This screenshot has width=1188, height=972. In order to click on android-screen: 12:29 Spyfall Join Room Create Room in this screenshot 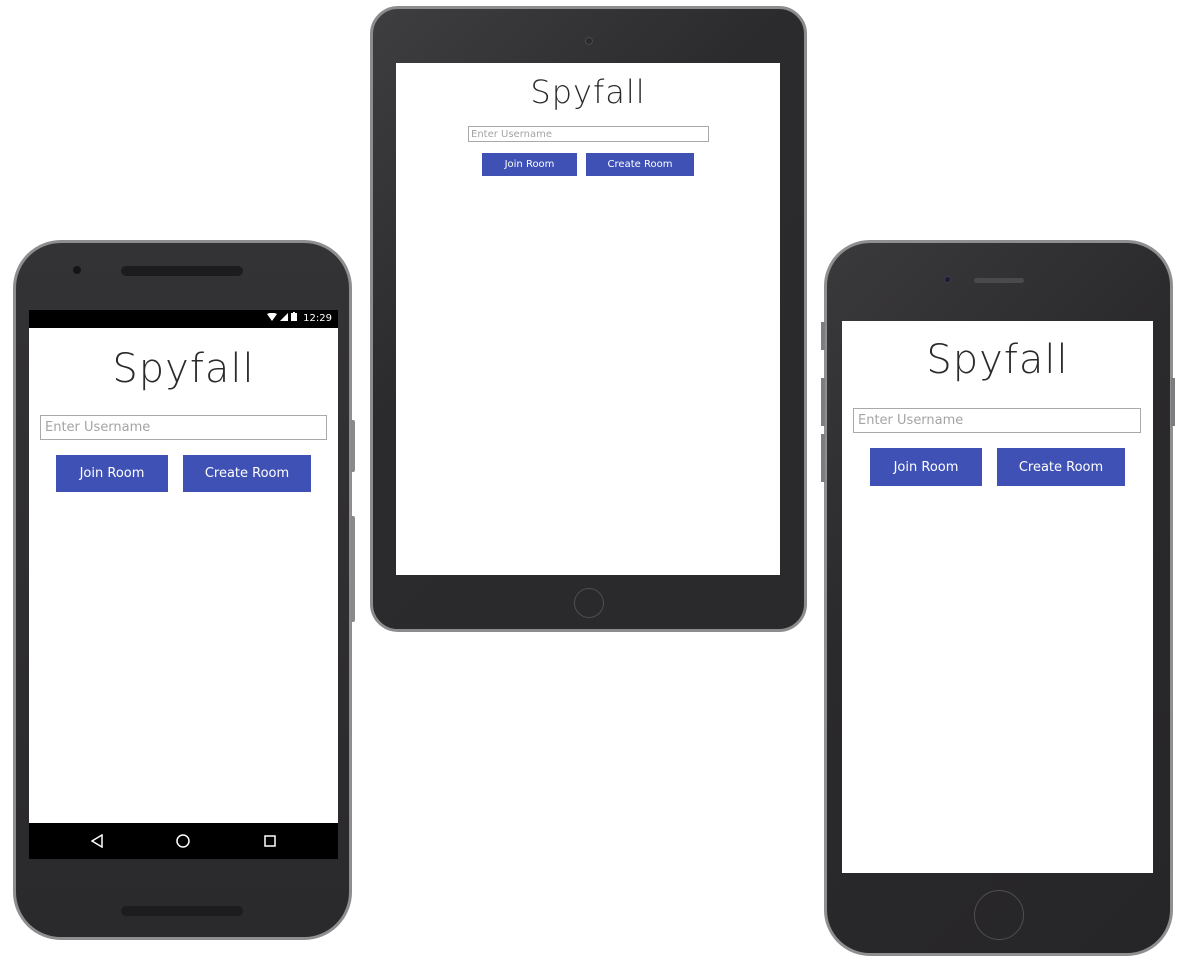, I will do `click(183, 584)`.